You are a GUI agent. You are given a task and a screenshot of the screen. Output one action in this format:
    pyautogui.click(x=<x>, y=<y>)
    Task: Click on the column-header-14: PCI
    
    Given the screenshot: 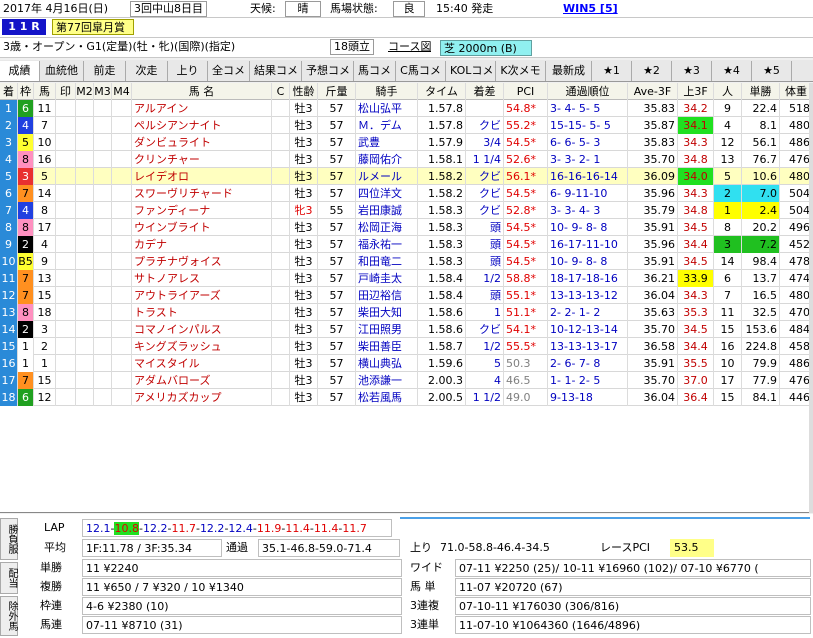 What is the action you would take?
    pyautogui.click(x=526, y=91)
    